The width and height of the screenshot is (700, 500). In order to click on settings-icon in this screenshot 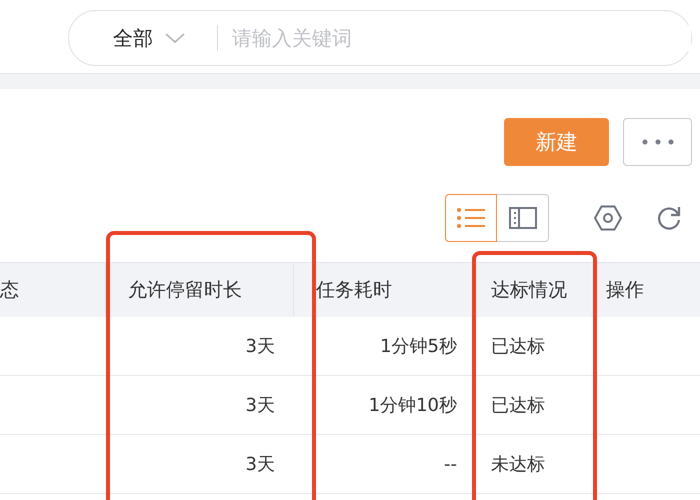, I will do `click(608, 218)`.